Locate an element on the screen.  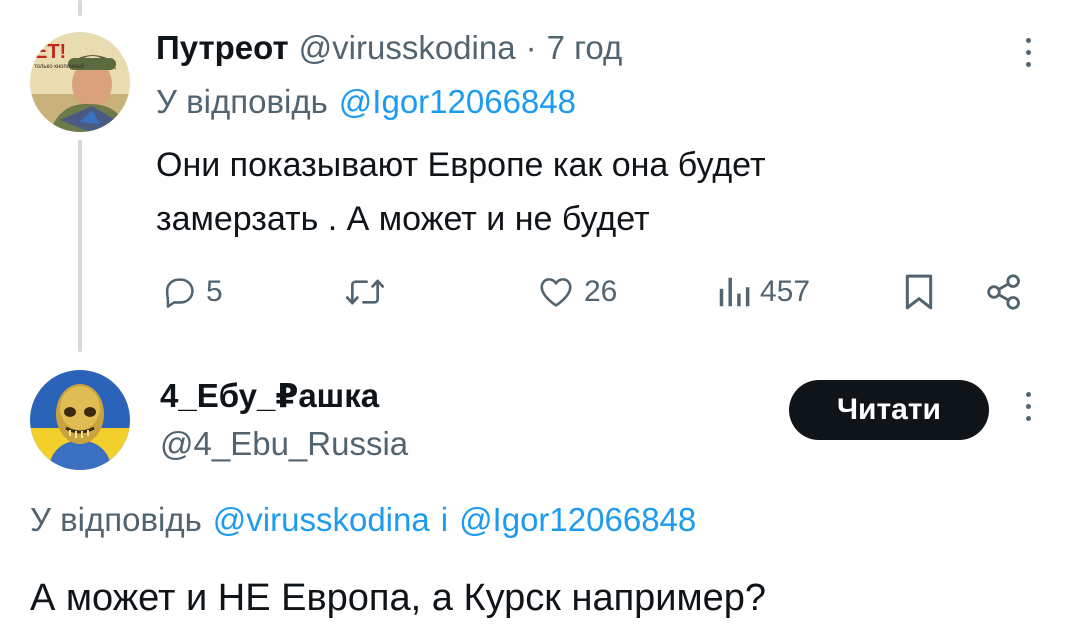
bookmark-button is located at coordinates (919, 292).